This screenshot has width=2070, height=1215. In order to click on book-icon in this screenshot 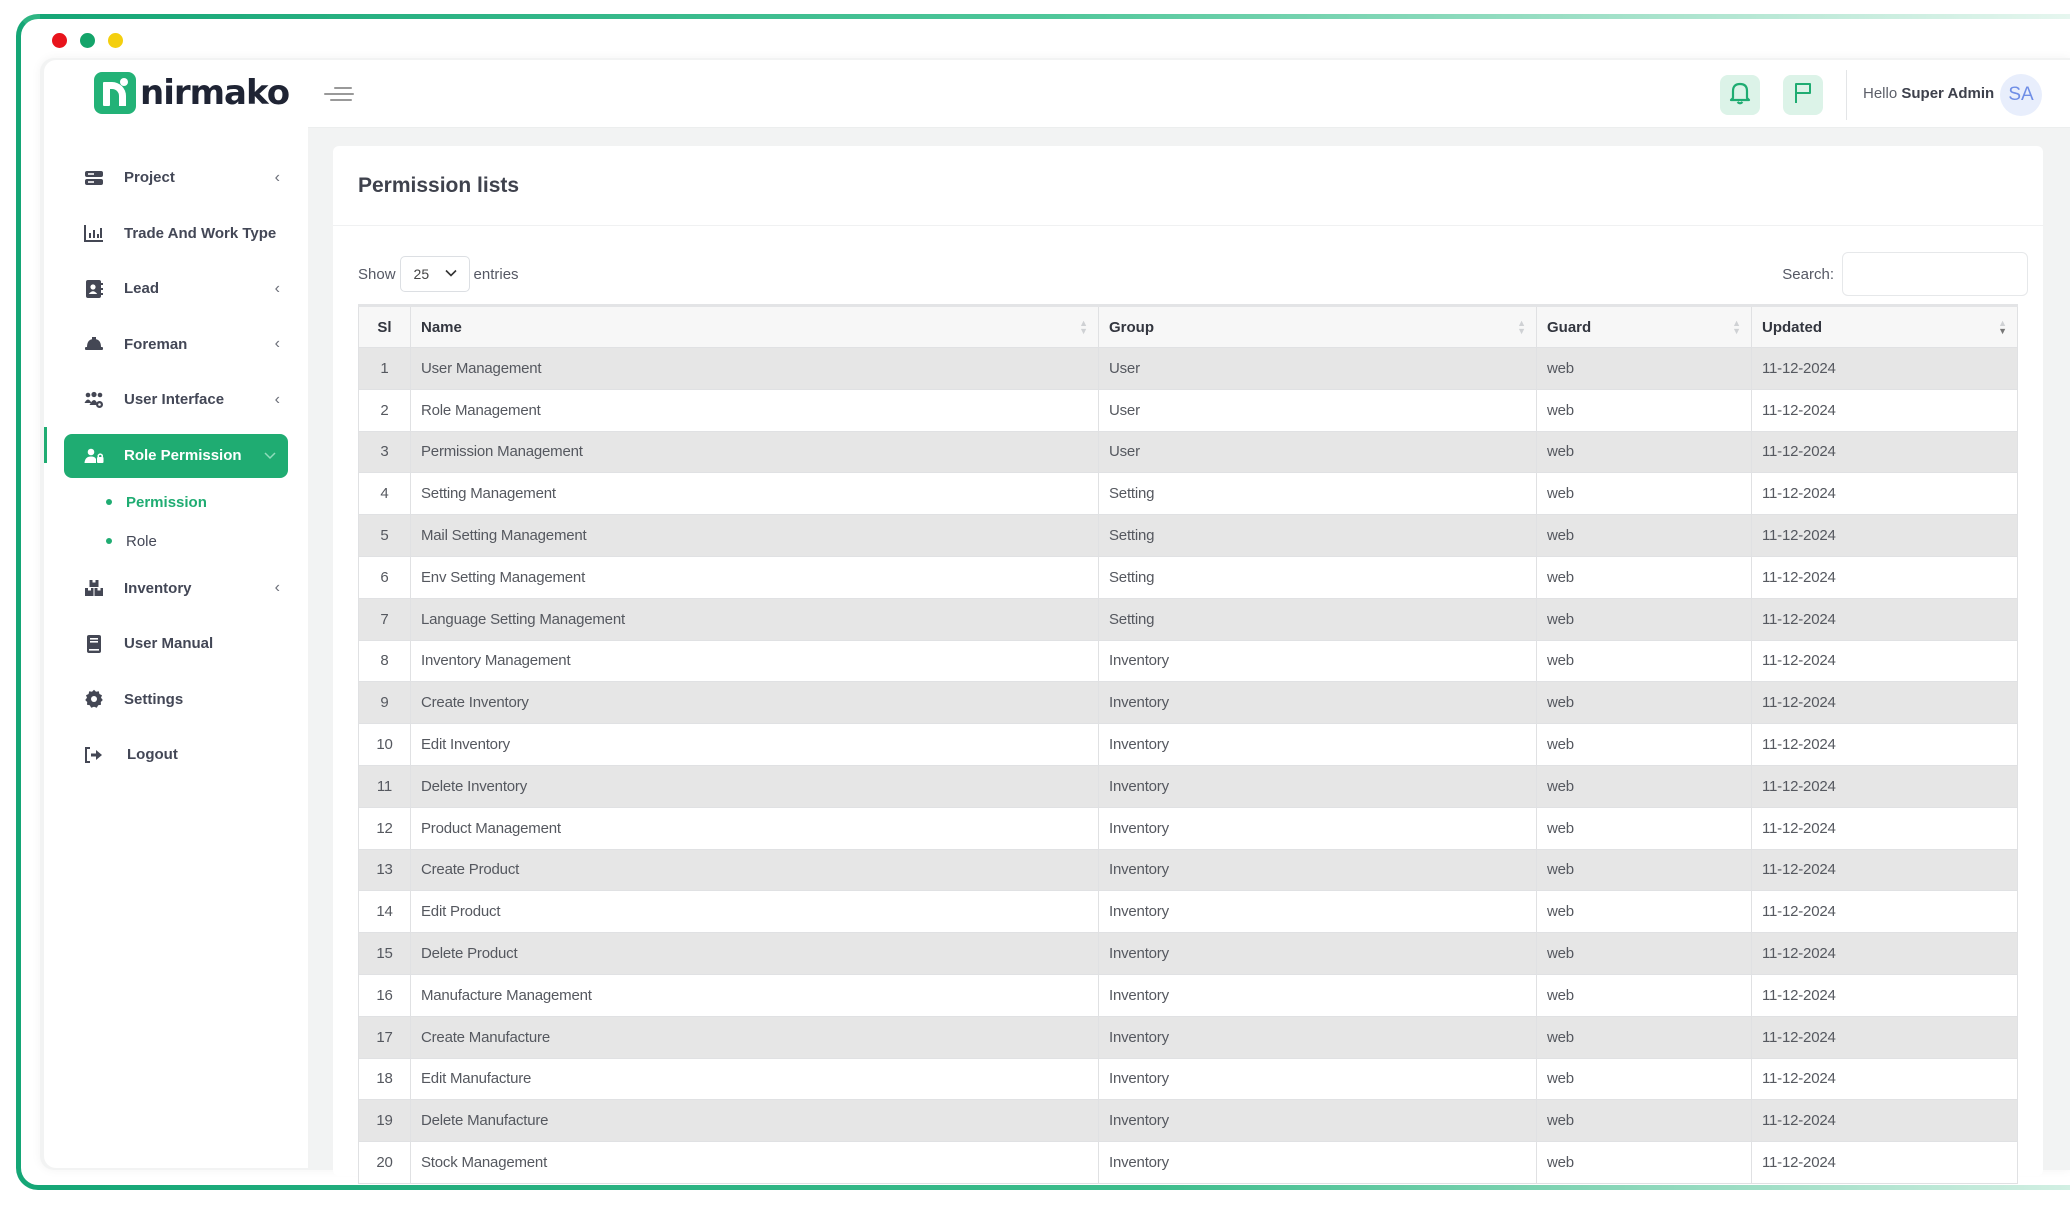, I will do `click(94, 644)`.